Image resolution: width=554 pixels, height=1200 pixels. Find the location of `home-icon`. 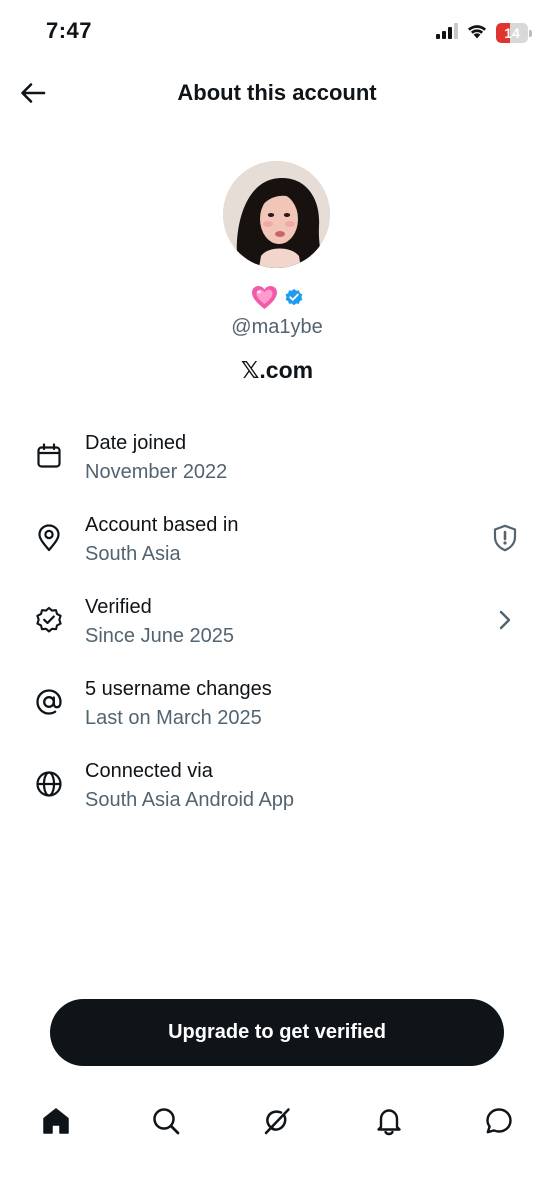

home-icon is located at coordinates (56, 1123).